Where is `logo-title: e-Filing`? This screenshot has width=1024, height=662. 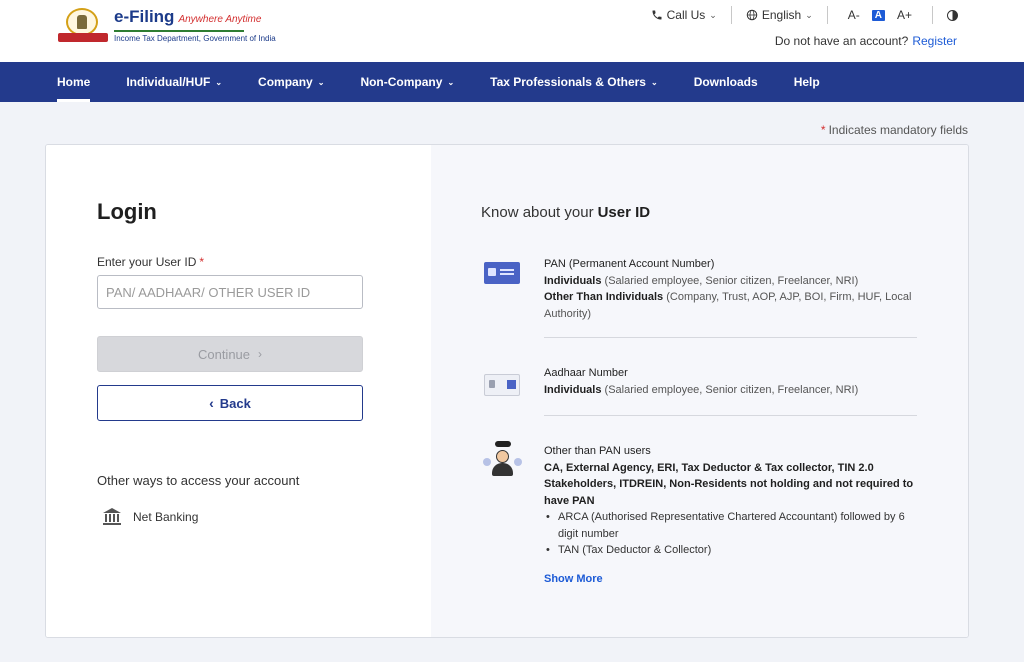
logo-title: e-Filing is located at coordinates (144, 16).